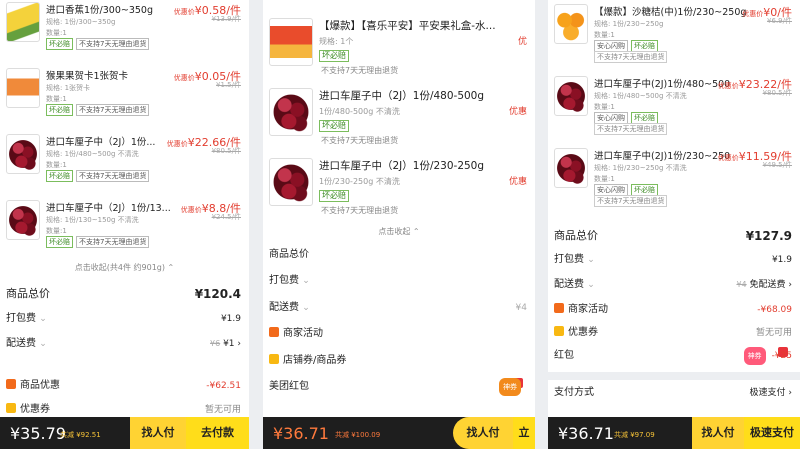 Image resolution: width=800 pixels, height=449 pixels. What do you see at coordinates (402, 96) in the screenshot?
I see `product-title: 进口车厘子中（2J）1份/480-500g` at bounding box center [402, 96].